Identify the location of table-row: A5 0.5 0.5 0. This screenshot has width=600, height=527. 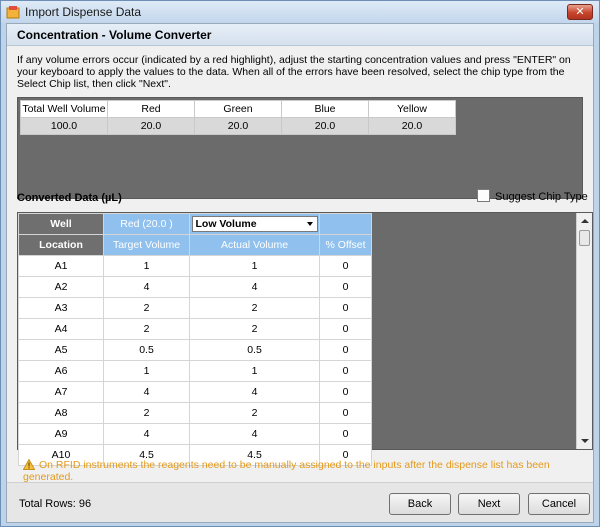
(195, 350).